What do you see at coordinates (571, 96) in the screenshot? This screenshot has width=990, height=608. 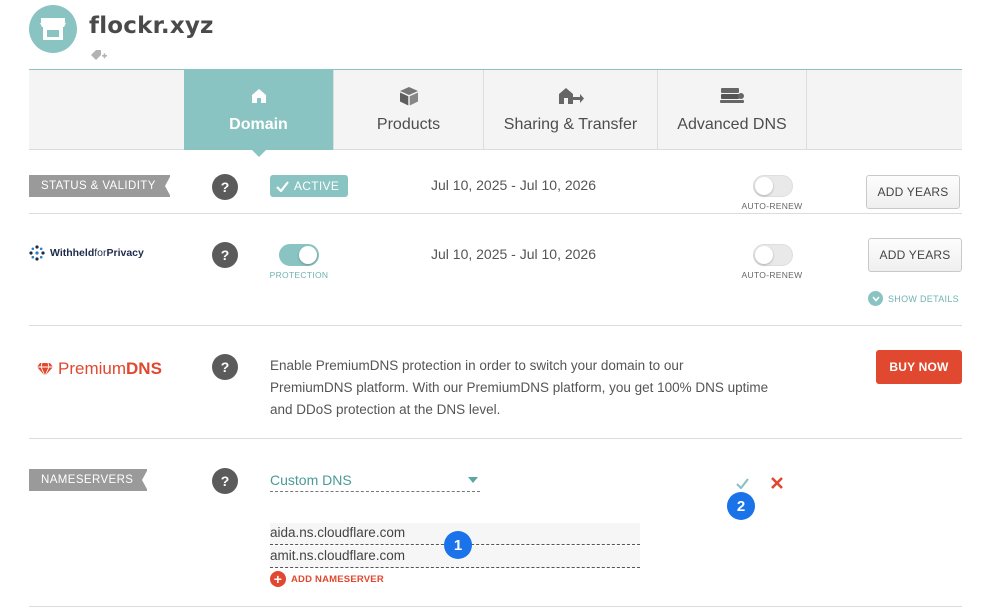 I see `house-transfer-icon` at bounding box center [571, 96].